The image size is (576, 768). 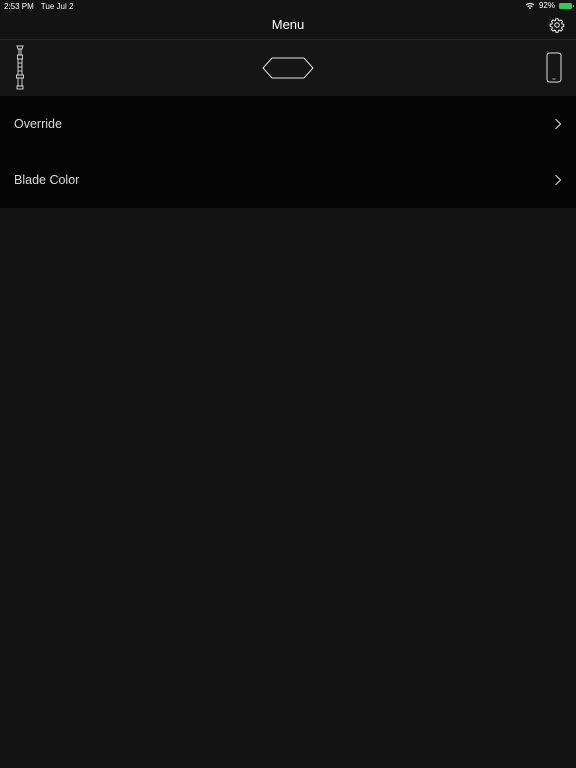 I want to click on page-title: Menu, so click(x=288, y=24).